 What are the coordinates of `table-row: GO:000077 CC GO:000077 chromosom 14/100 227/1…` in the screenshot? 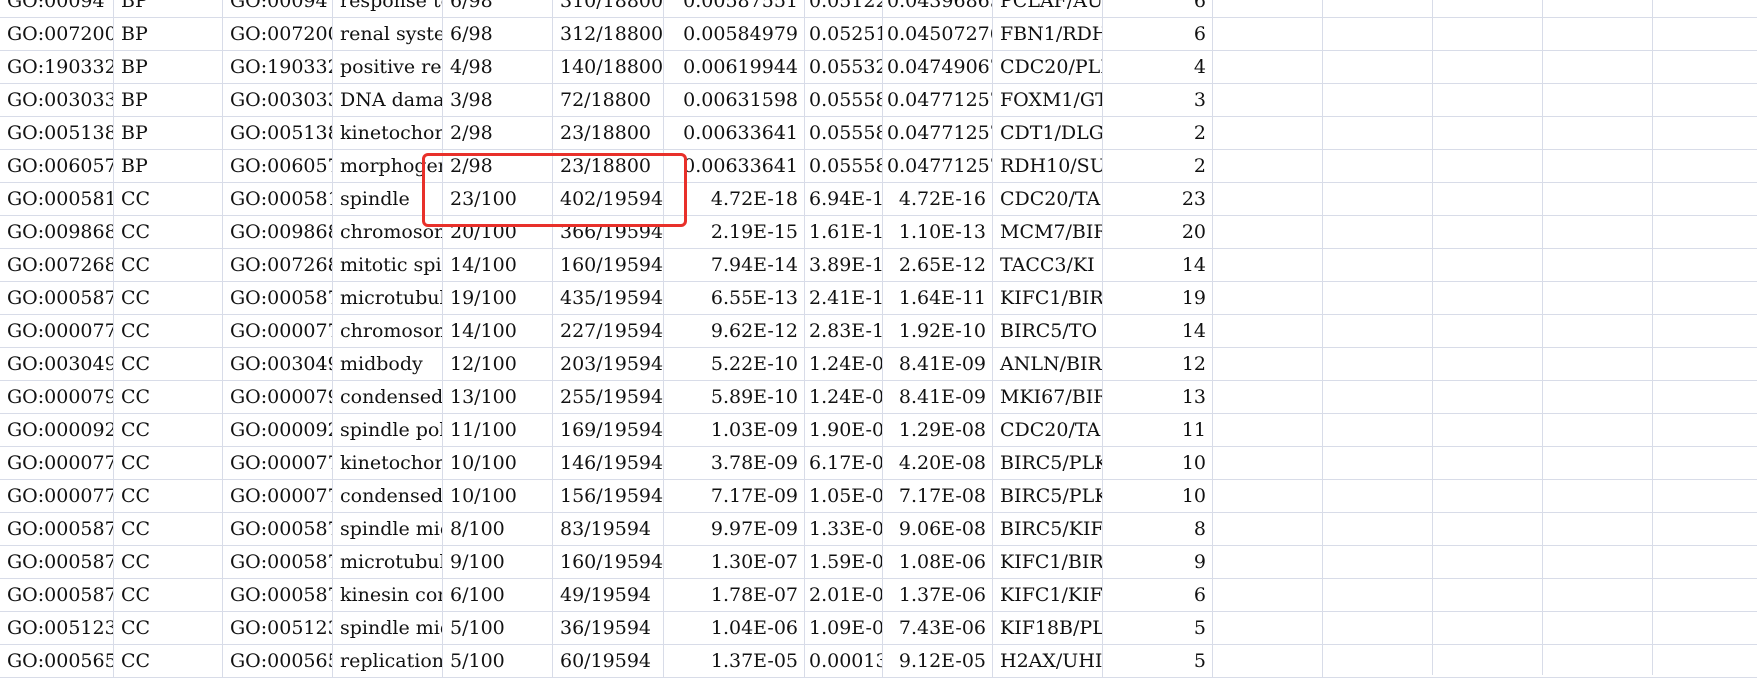 It's located at (878, 331).